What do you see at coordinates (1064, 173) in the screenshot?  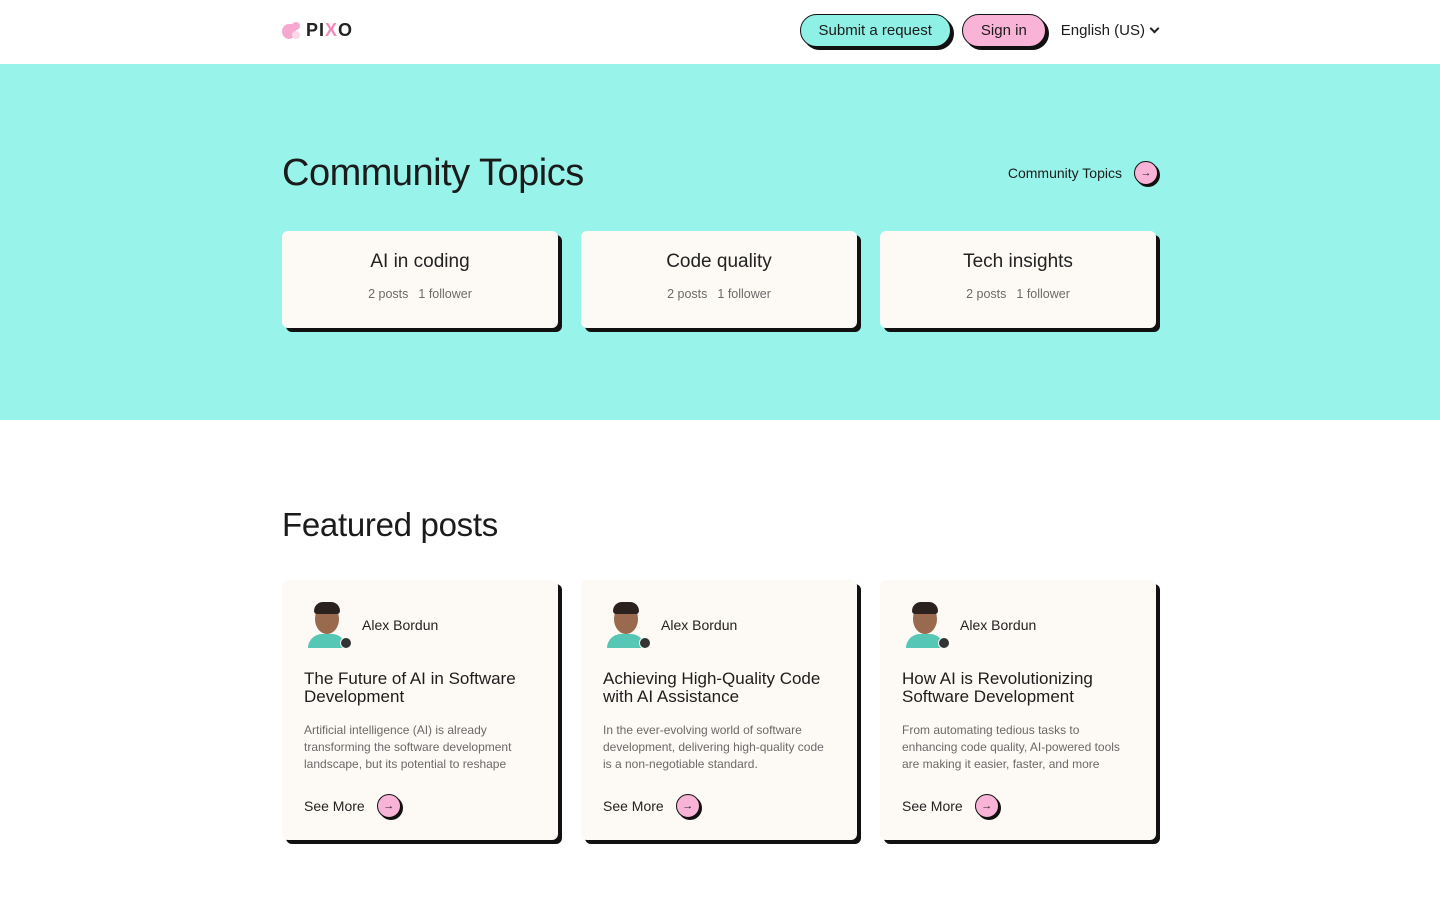 I see `community-topics-link-label: Community Topics` at bounding box center [1064, 173].